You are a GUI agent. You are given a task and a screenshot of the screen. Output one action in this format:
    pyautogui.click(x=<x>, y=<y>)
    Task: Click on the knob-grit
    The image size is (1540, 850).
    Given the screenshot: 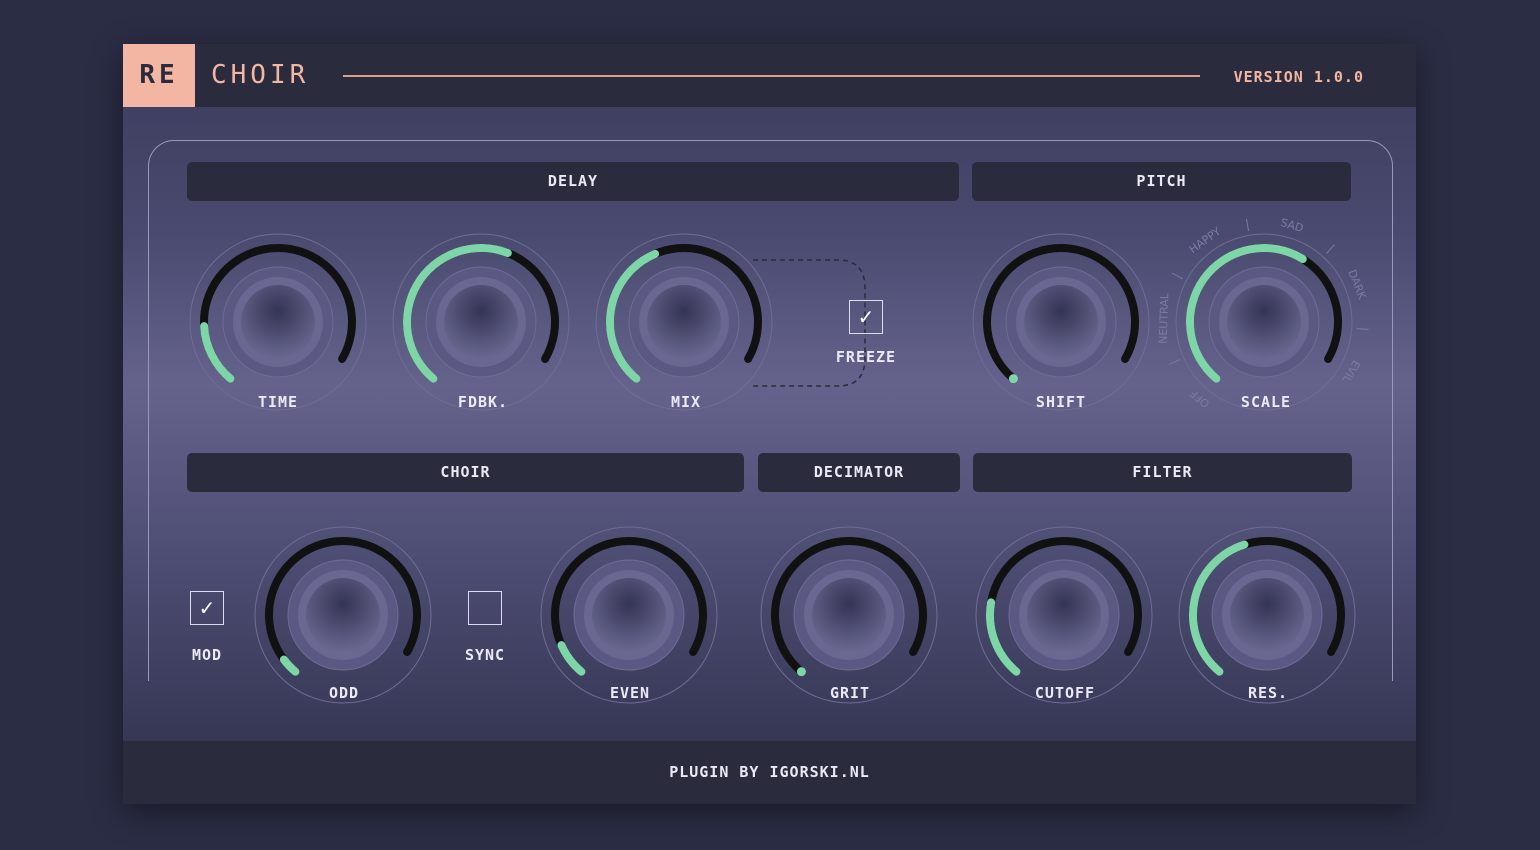 What is the action you would take?
    pyautogui.click(x=849, y=615)
    